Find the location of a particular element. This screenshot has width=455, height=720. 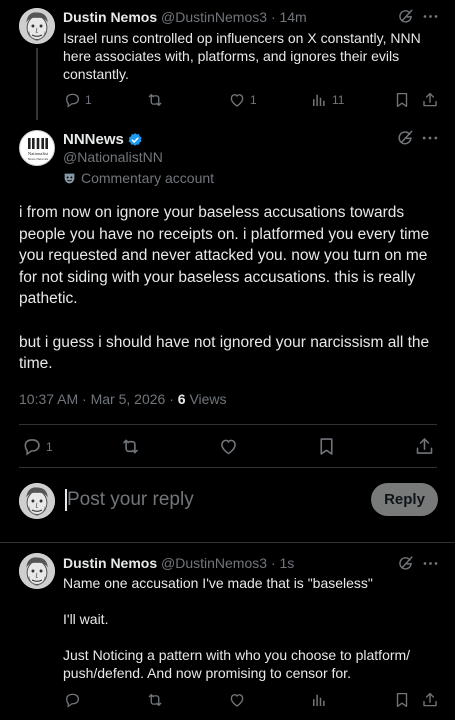

tweet-timestamp: 10:37 AM · Mar 5, 2026 · is located at coordinates (96, 399).